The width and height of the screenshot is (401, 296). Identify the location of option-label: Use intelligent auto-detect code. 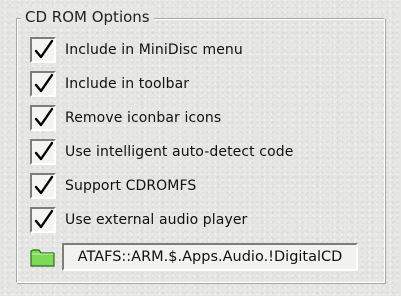
(179, 152).